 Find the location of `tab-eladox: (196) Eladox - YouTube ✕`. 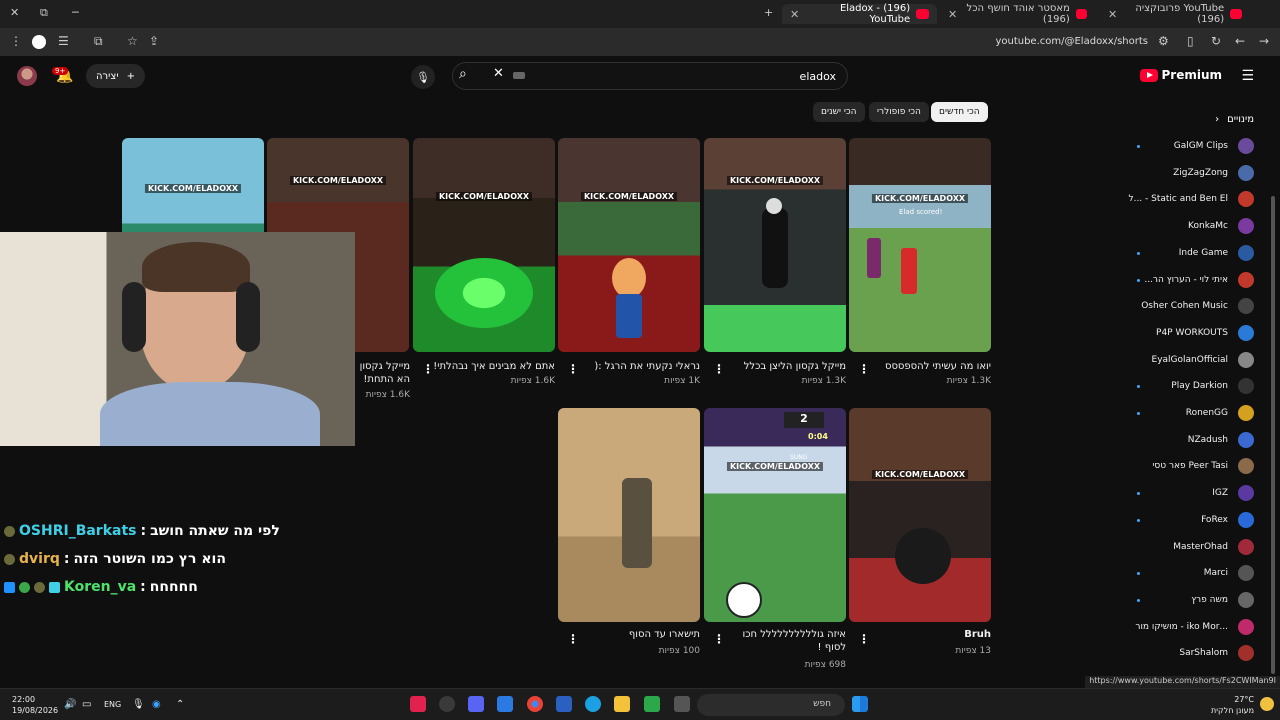

tab-eladox: (196) Eladox - YouTube ✕ is located at coordinates (859, 14).